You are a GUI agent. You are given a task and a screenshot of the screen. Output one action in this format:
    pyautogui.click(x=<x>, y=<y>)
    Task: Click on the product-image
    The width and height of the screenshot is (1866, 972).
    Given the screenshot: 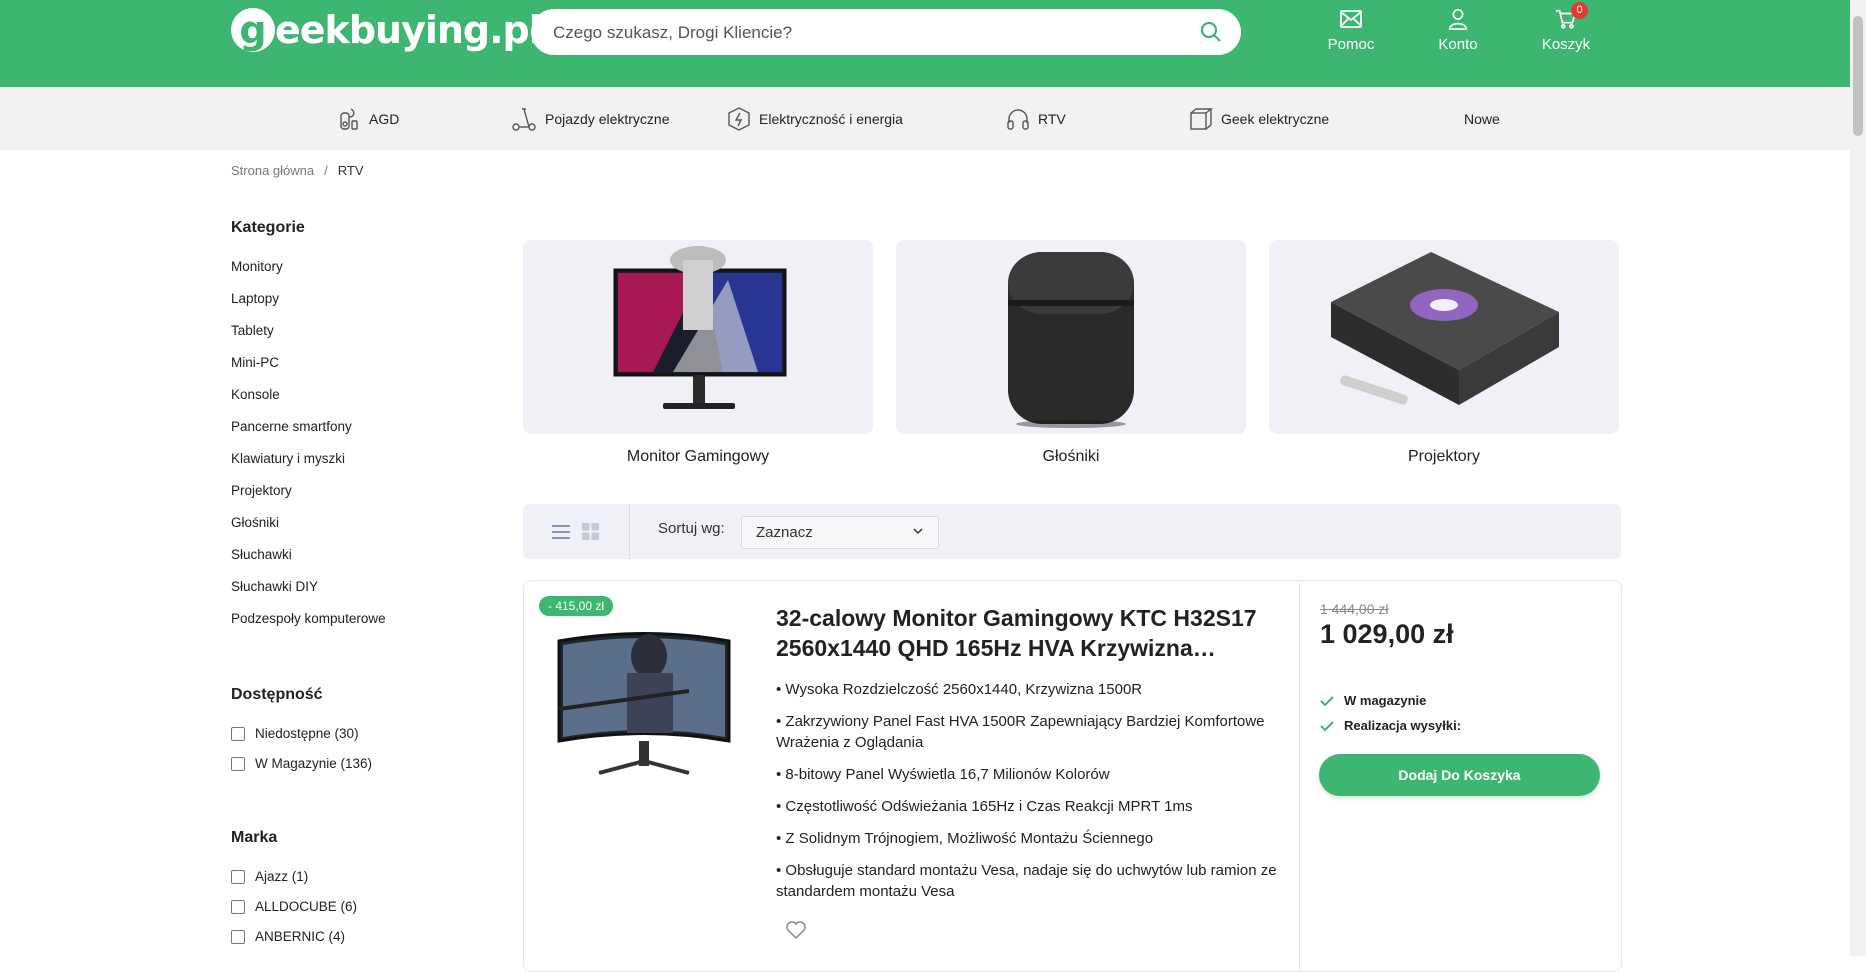 What is the action you would take?
    pyautogui.click(x=644, y=691)
    